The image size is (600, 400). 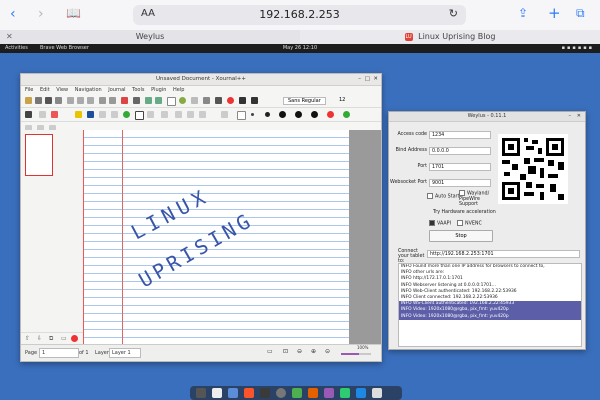 I want to click on nvenc-checkbox: NVENC, so click(x=469, y=223).